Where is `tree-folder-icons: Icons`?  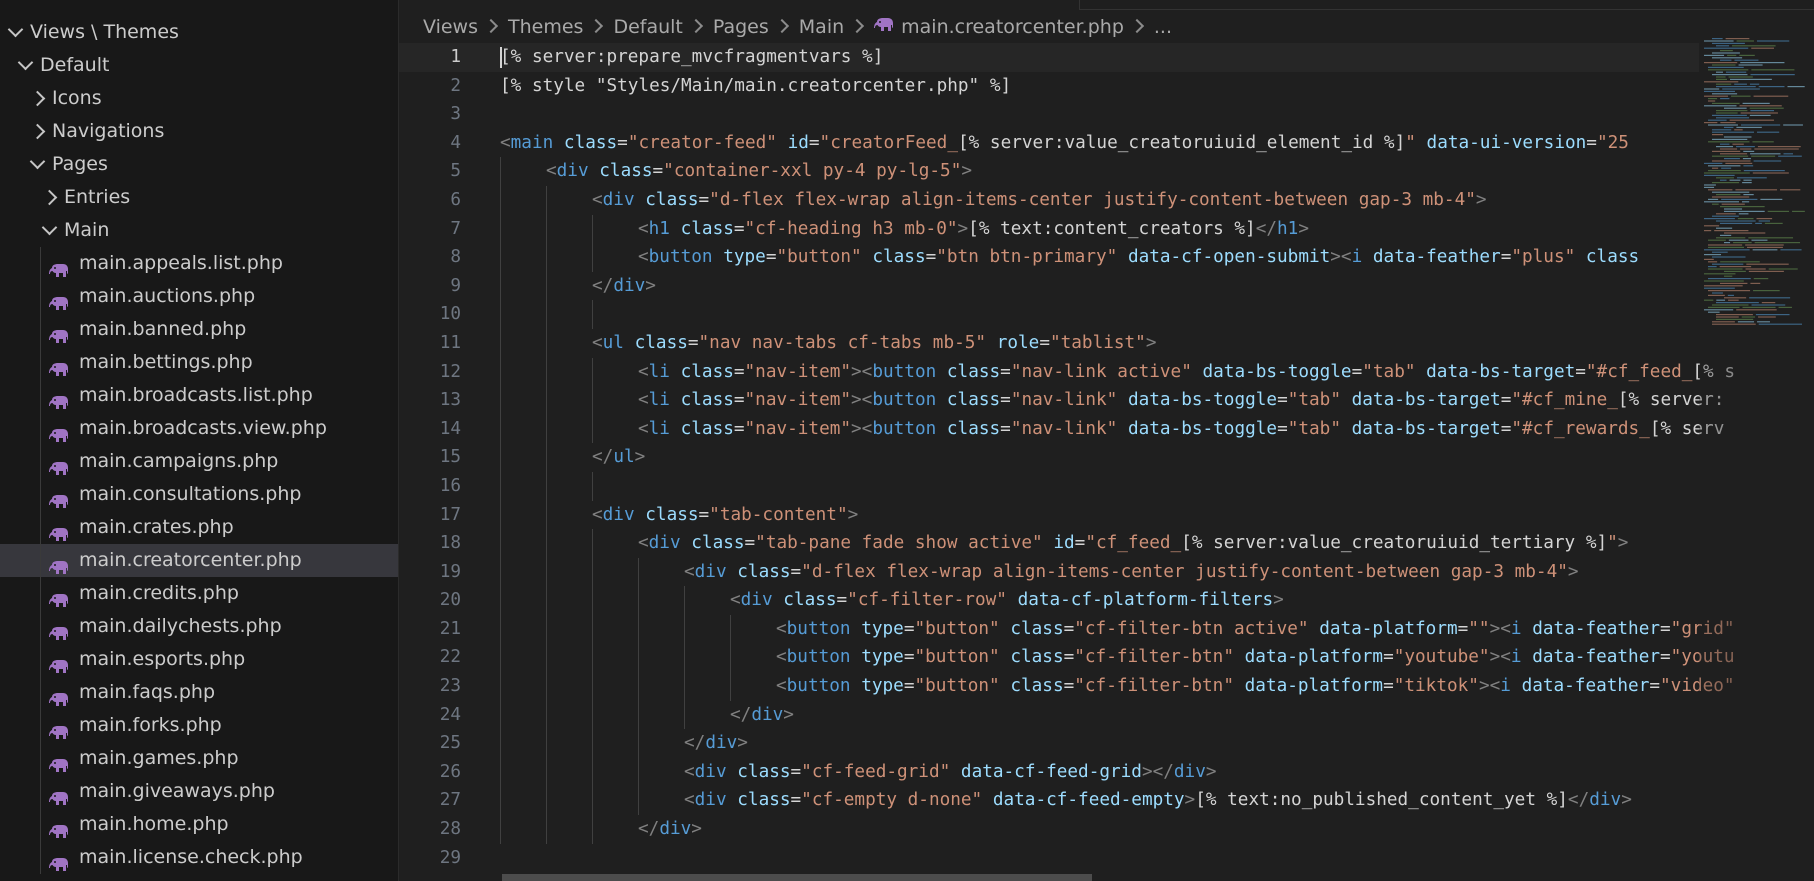 tree-folder-icons: Icons is located at coordinates (199, 98).